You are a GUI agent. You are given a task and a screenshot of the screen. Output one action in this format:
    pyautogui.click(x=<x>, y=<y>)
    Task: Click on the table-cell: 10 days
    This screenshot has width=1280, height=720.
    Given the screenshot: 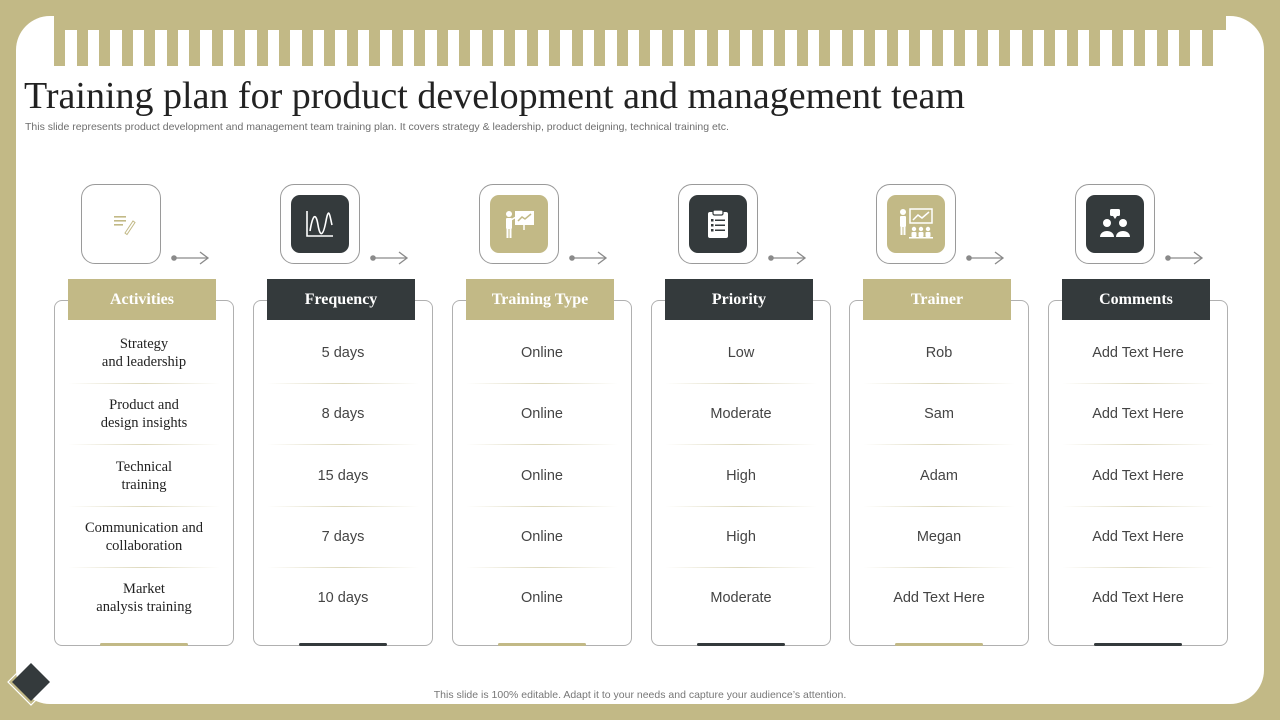 What is the action you would take?
    pyautogui.click(x=343, y=597)
    